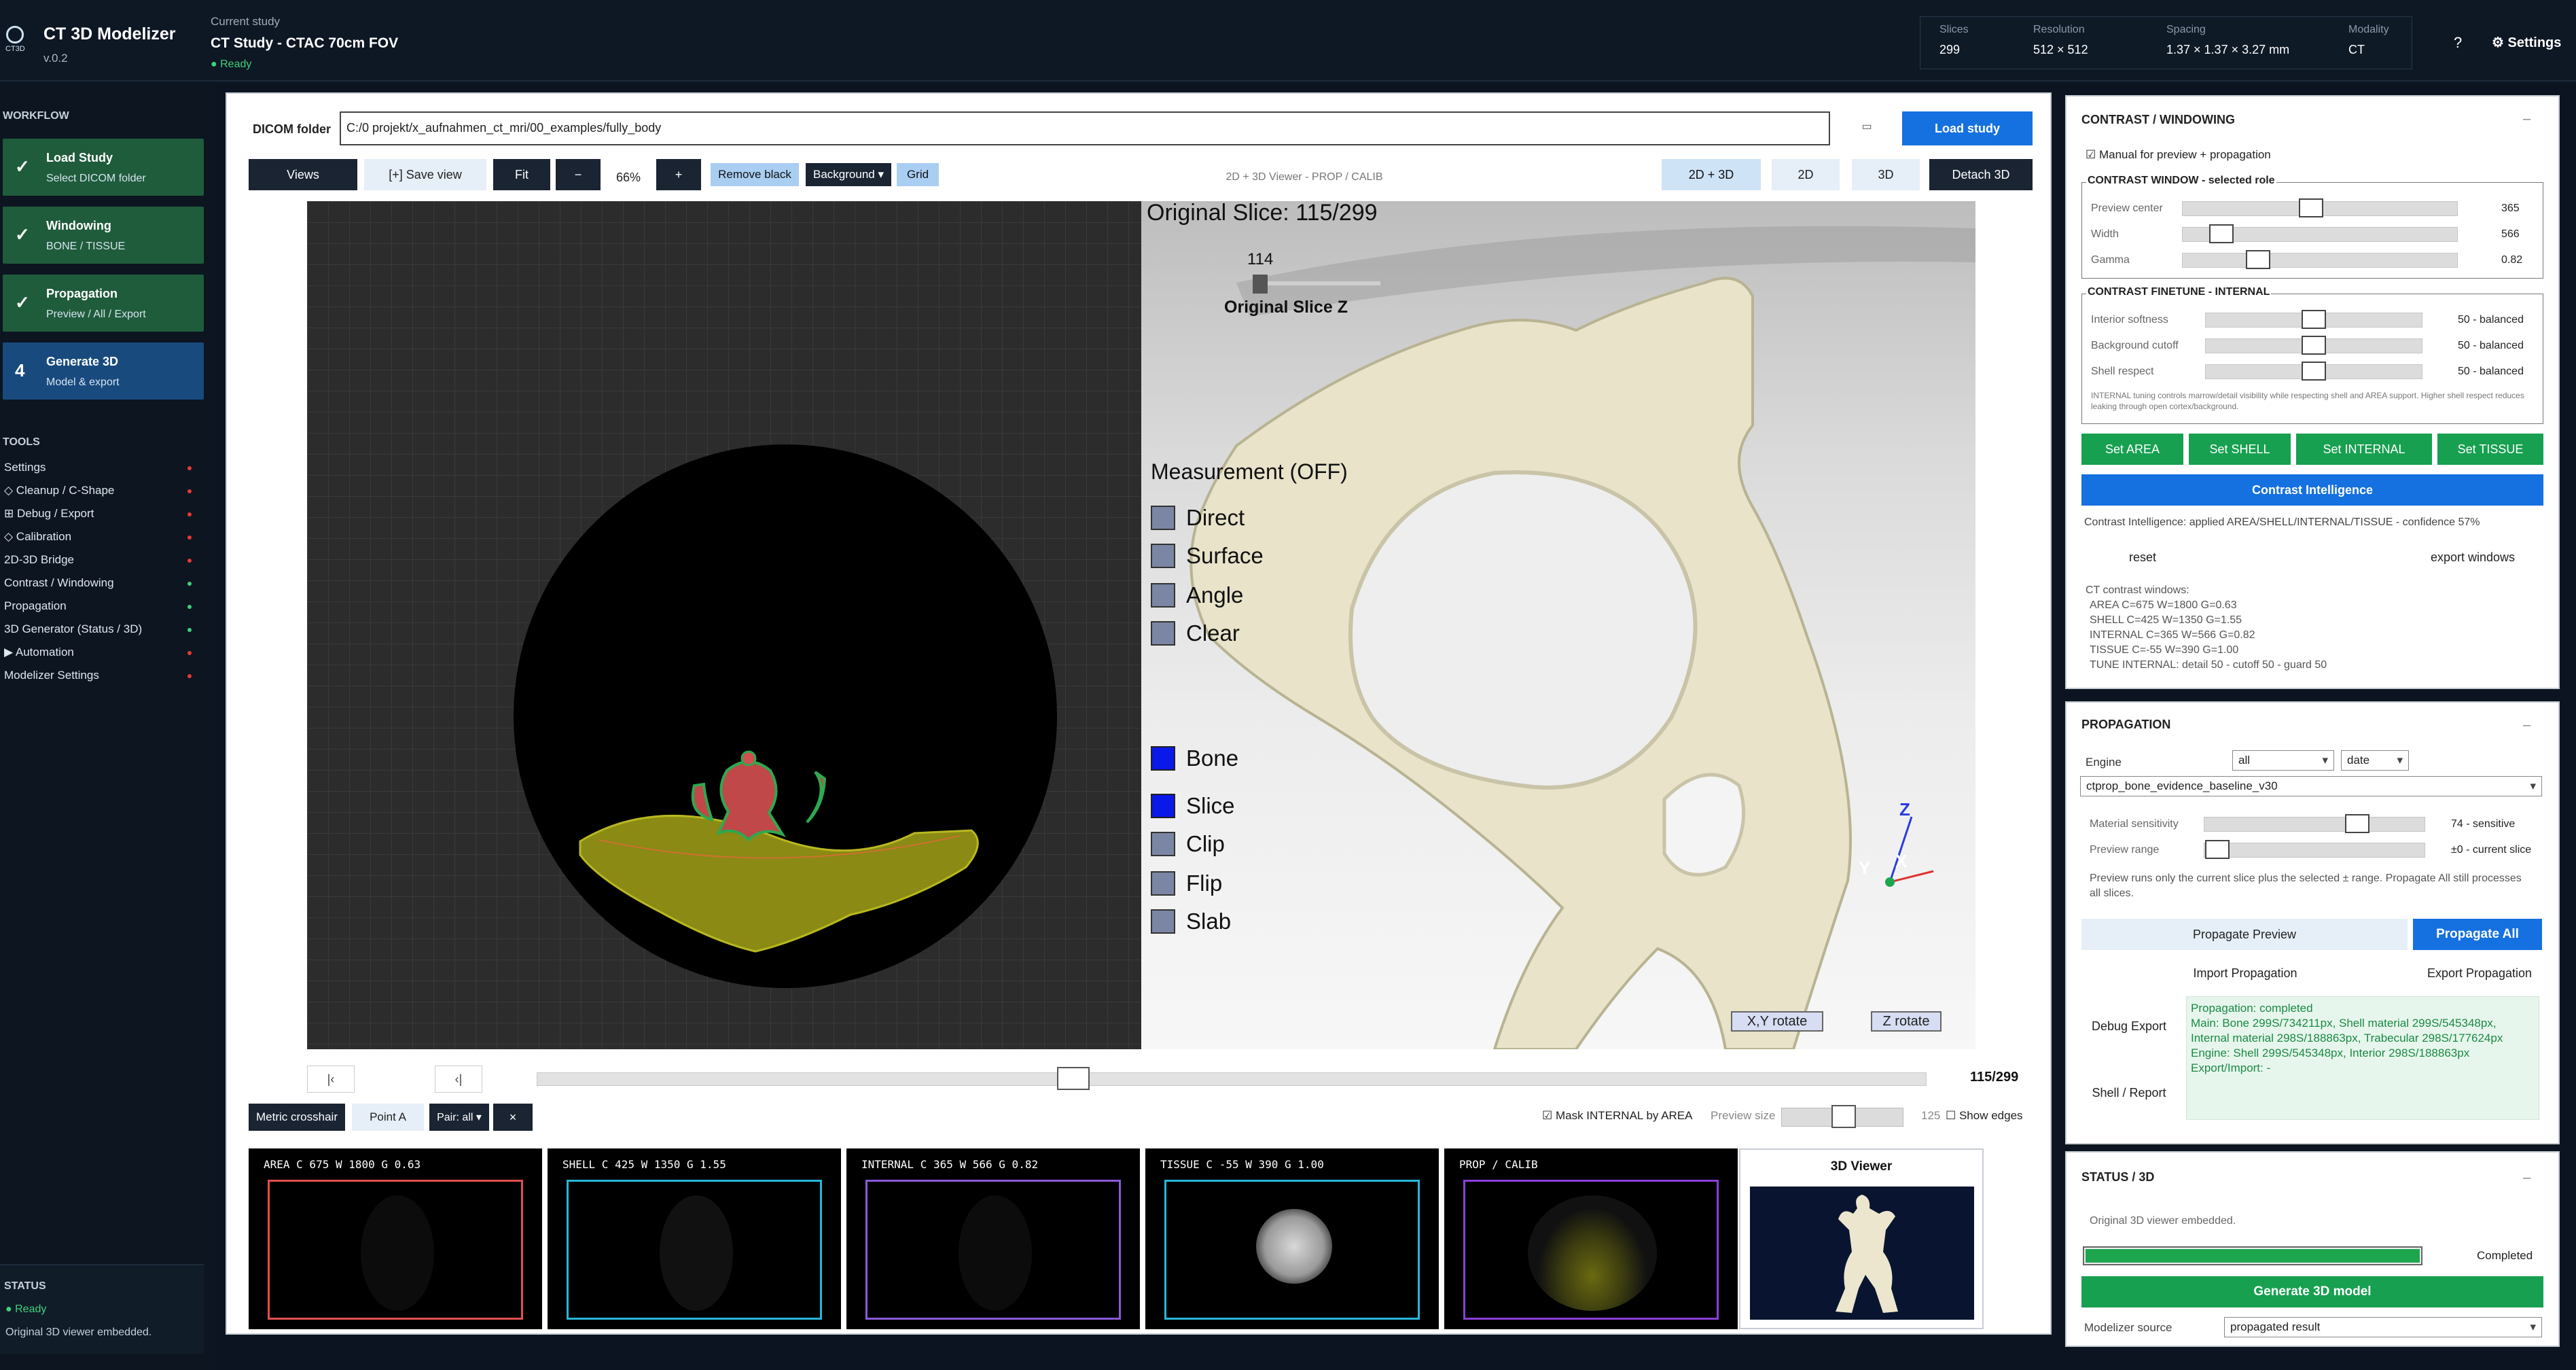 The height and width of the screenshot is (1370, 2576). Describe the element at coordinates (98, 563) in the screenshot. I see `tool-2d-3d-bridge: 2D-3D Bridge` at that location.